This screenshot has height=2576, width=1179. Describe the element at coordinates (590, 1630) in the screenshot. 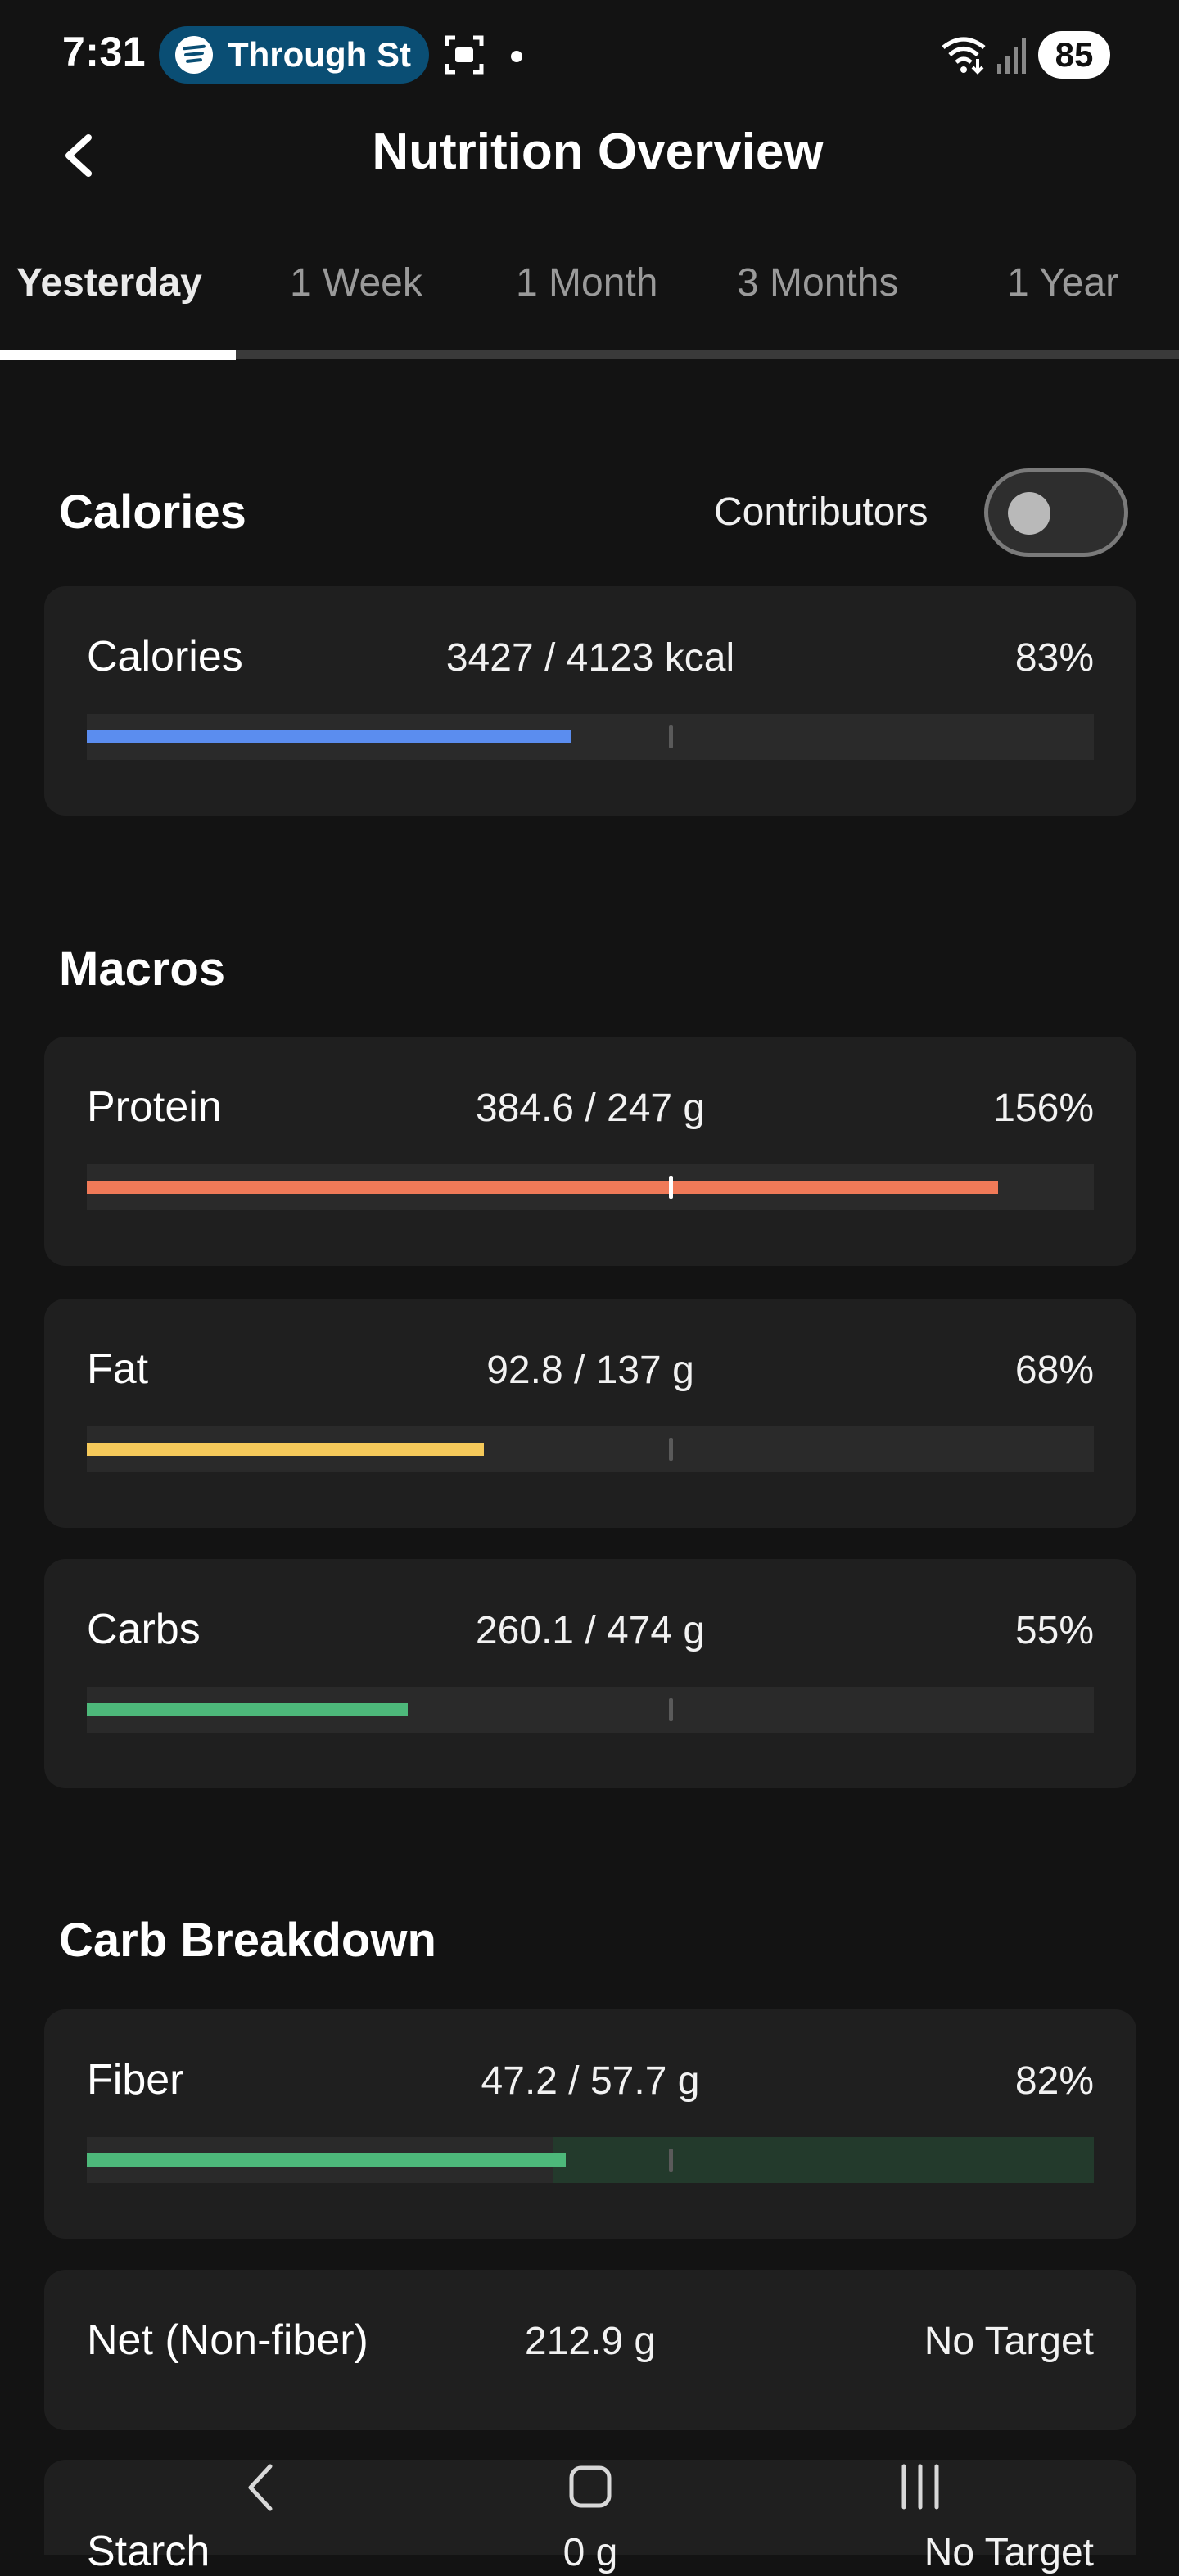

I see `nutrient-amount: 260.1 / 474 g` at that location.